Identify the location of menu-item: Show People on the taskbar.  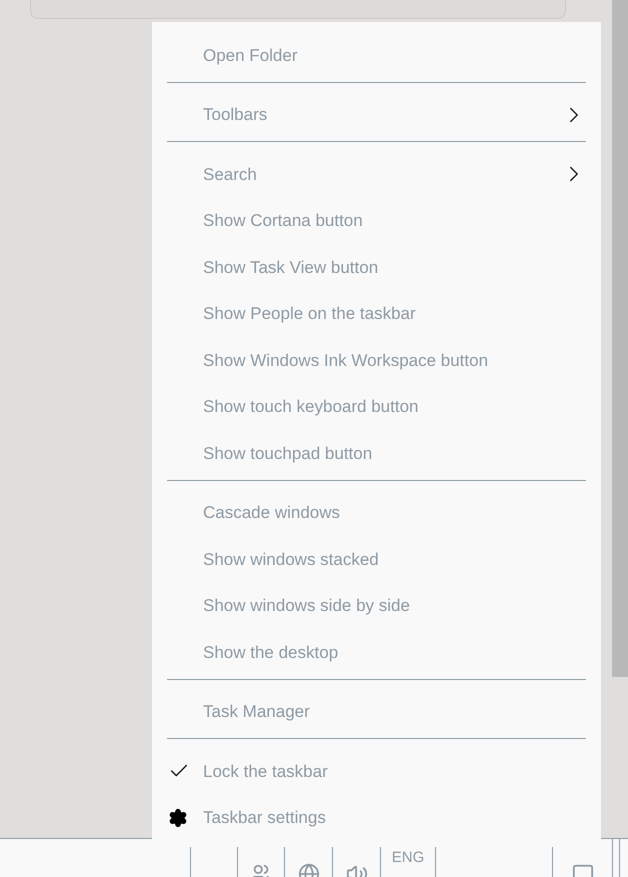
(376, 313).